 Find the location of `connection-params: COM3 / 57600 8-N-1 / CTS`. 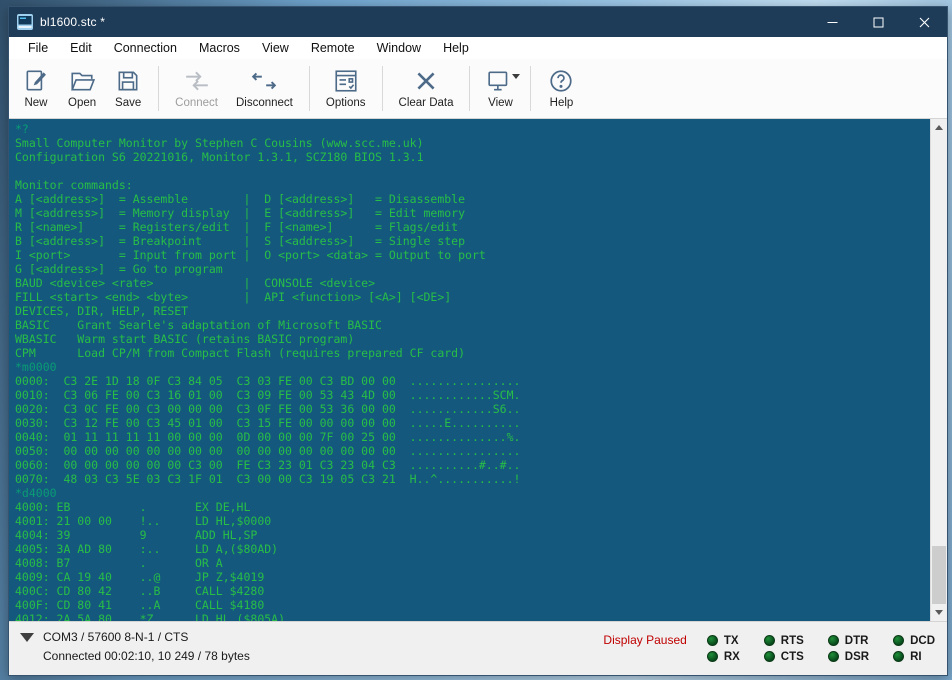

connection-params: COM3 / 57600 8-N-1 / CTS is located at coordinates (116, 637).